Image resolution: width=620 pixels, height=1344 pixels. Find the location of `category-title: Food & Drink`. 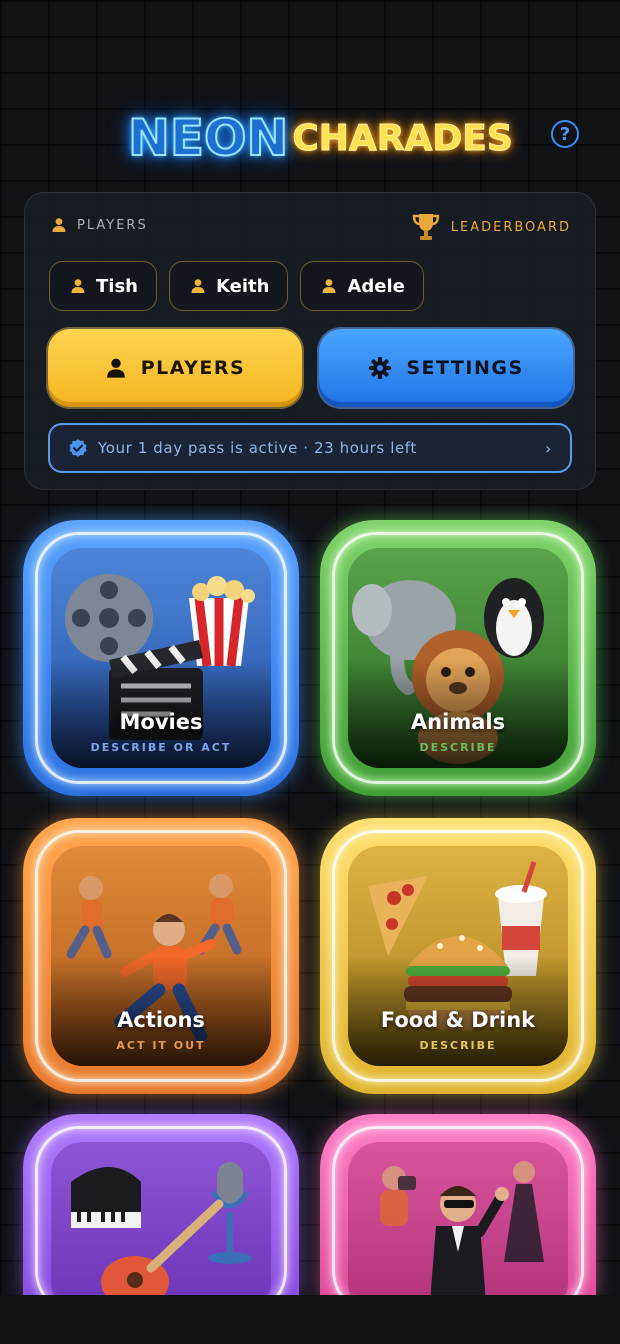

category-title: Food & Drink is located at coordinates (458, 1020).